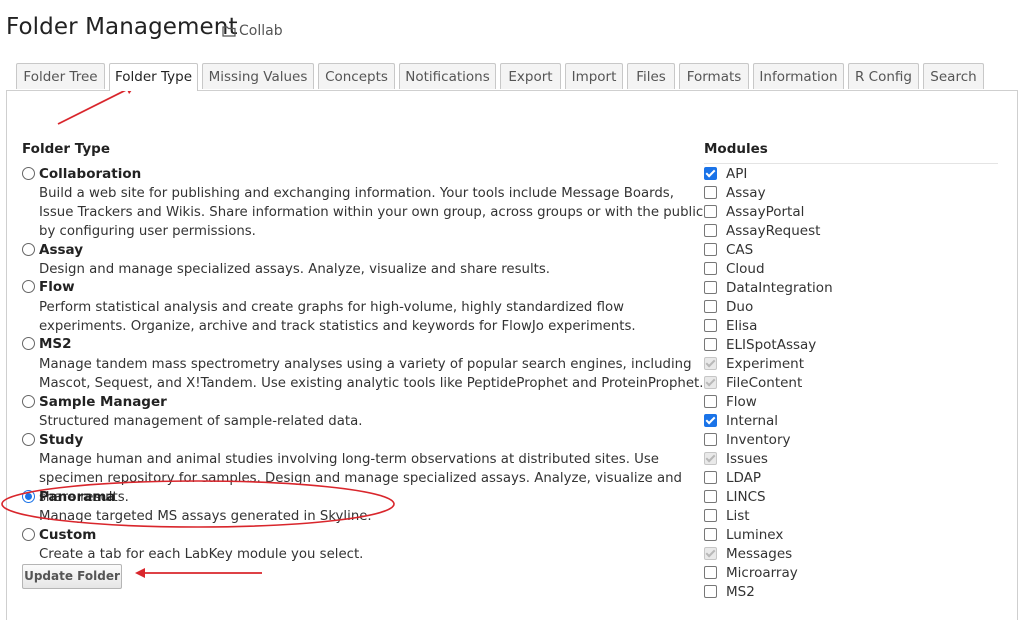 This screenshot has width=1020, height=620. Describe the element at coordinates (736, 149) in the screenshot. I see `modules-heading: Modules` at that location.